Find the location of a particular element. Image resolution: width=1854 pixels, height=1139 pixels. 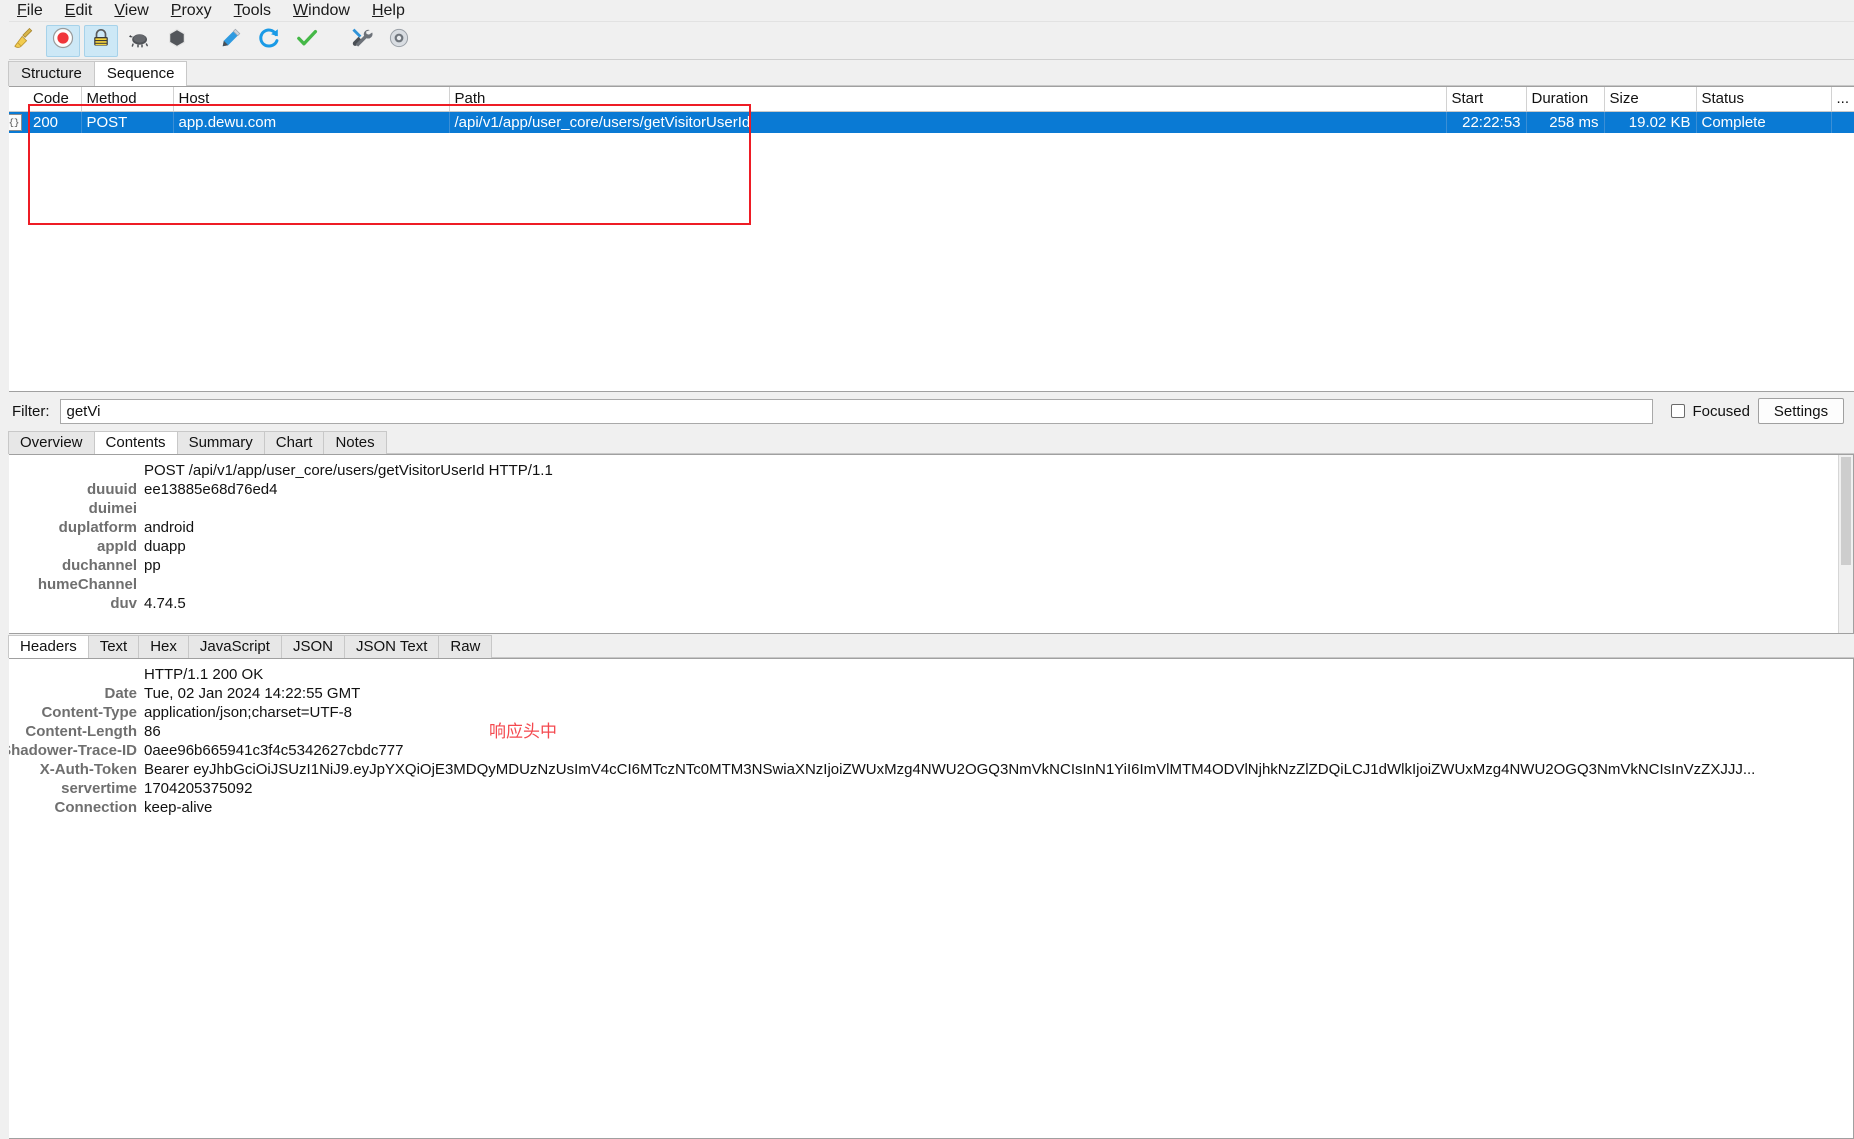

tab-json-label: JSON is located at coordinates (312, 646).